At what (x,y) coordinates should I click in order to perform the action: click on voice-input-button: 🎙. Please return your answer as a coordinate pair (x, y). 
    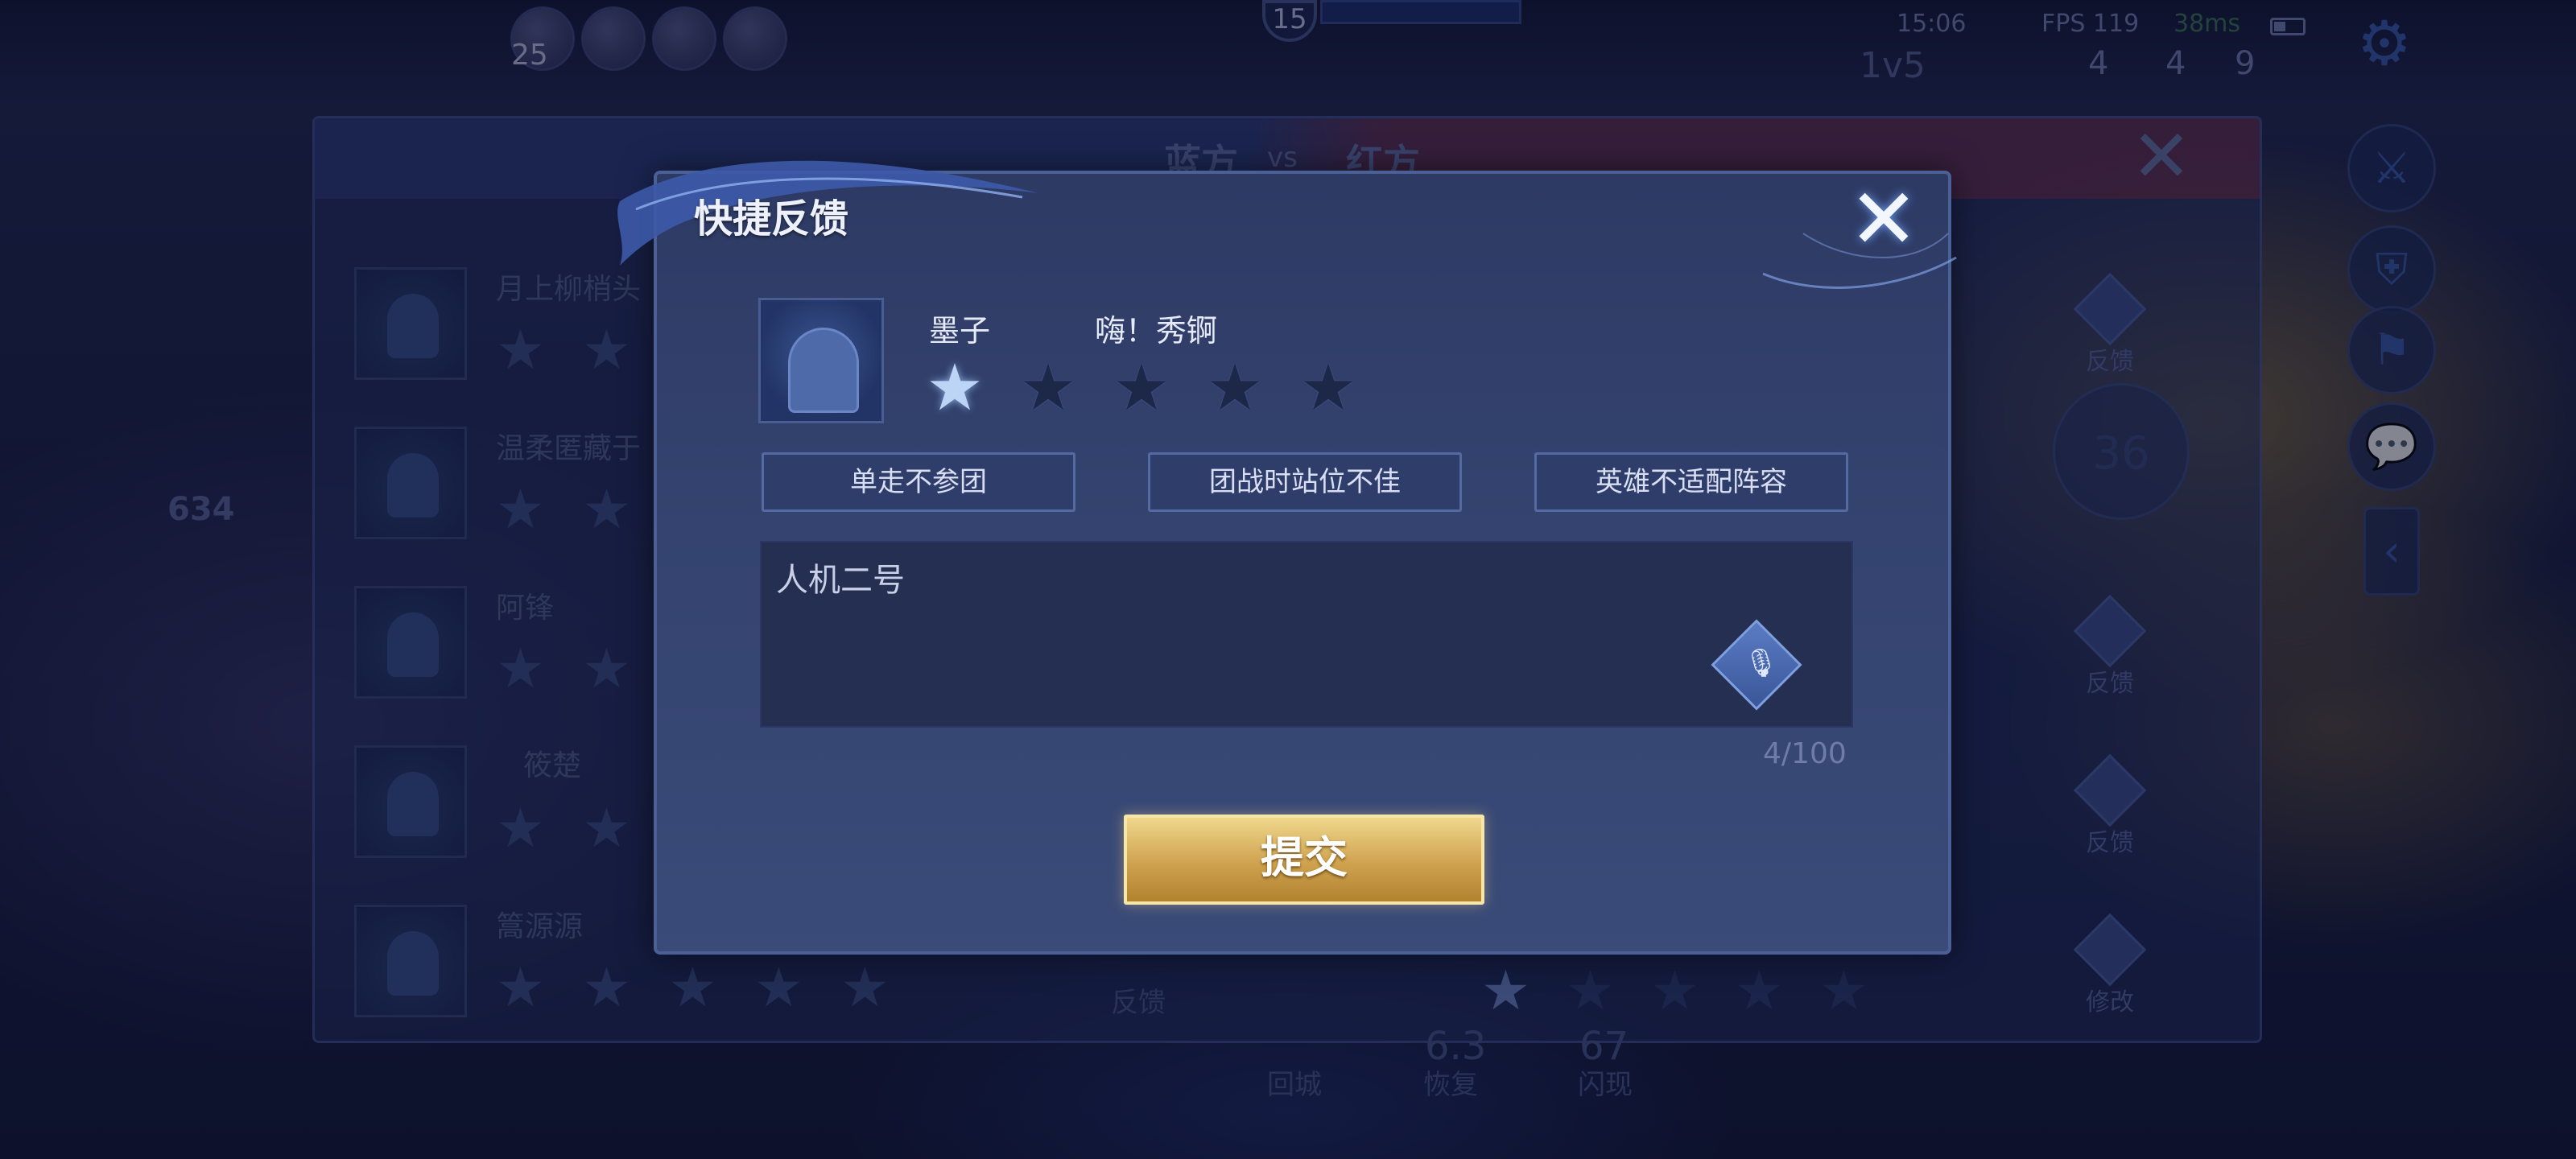
    Looking at the image, I should click on (1756, 665).